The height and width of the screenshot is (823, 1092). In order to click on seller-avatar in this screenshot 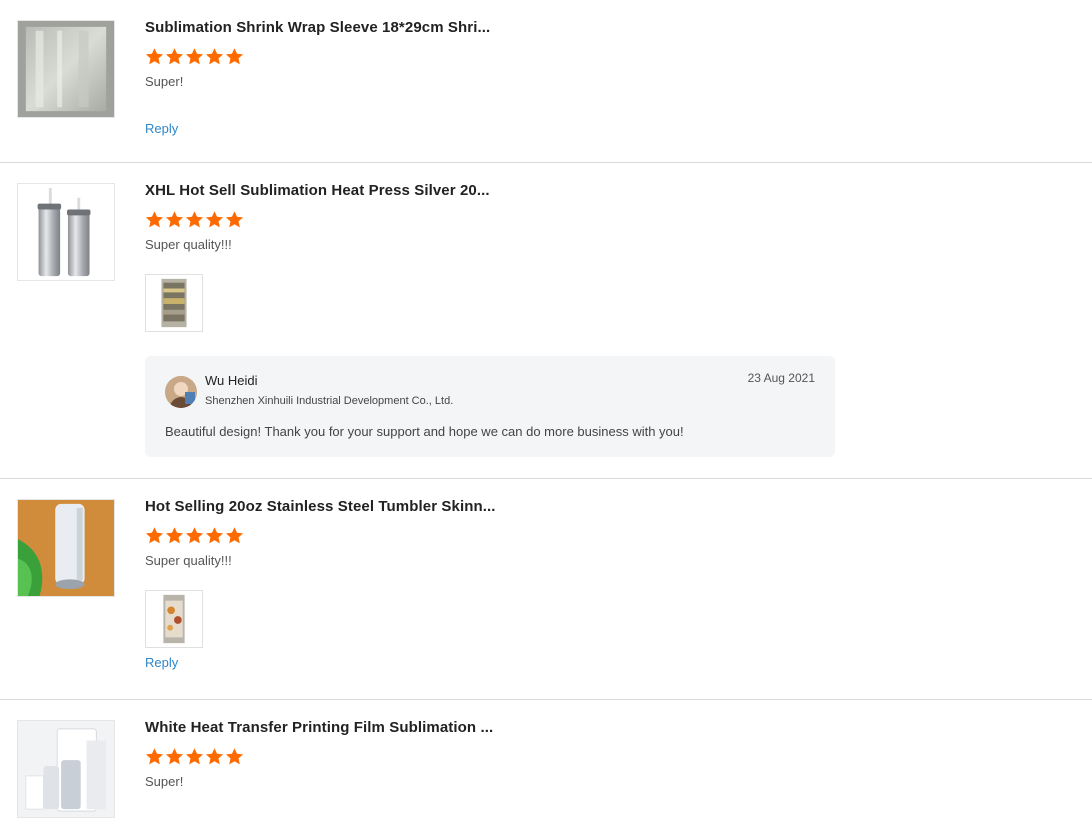, I will do `click(181, 392)`.